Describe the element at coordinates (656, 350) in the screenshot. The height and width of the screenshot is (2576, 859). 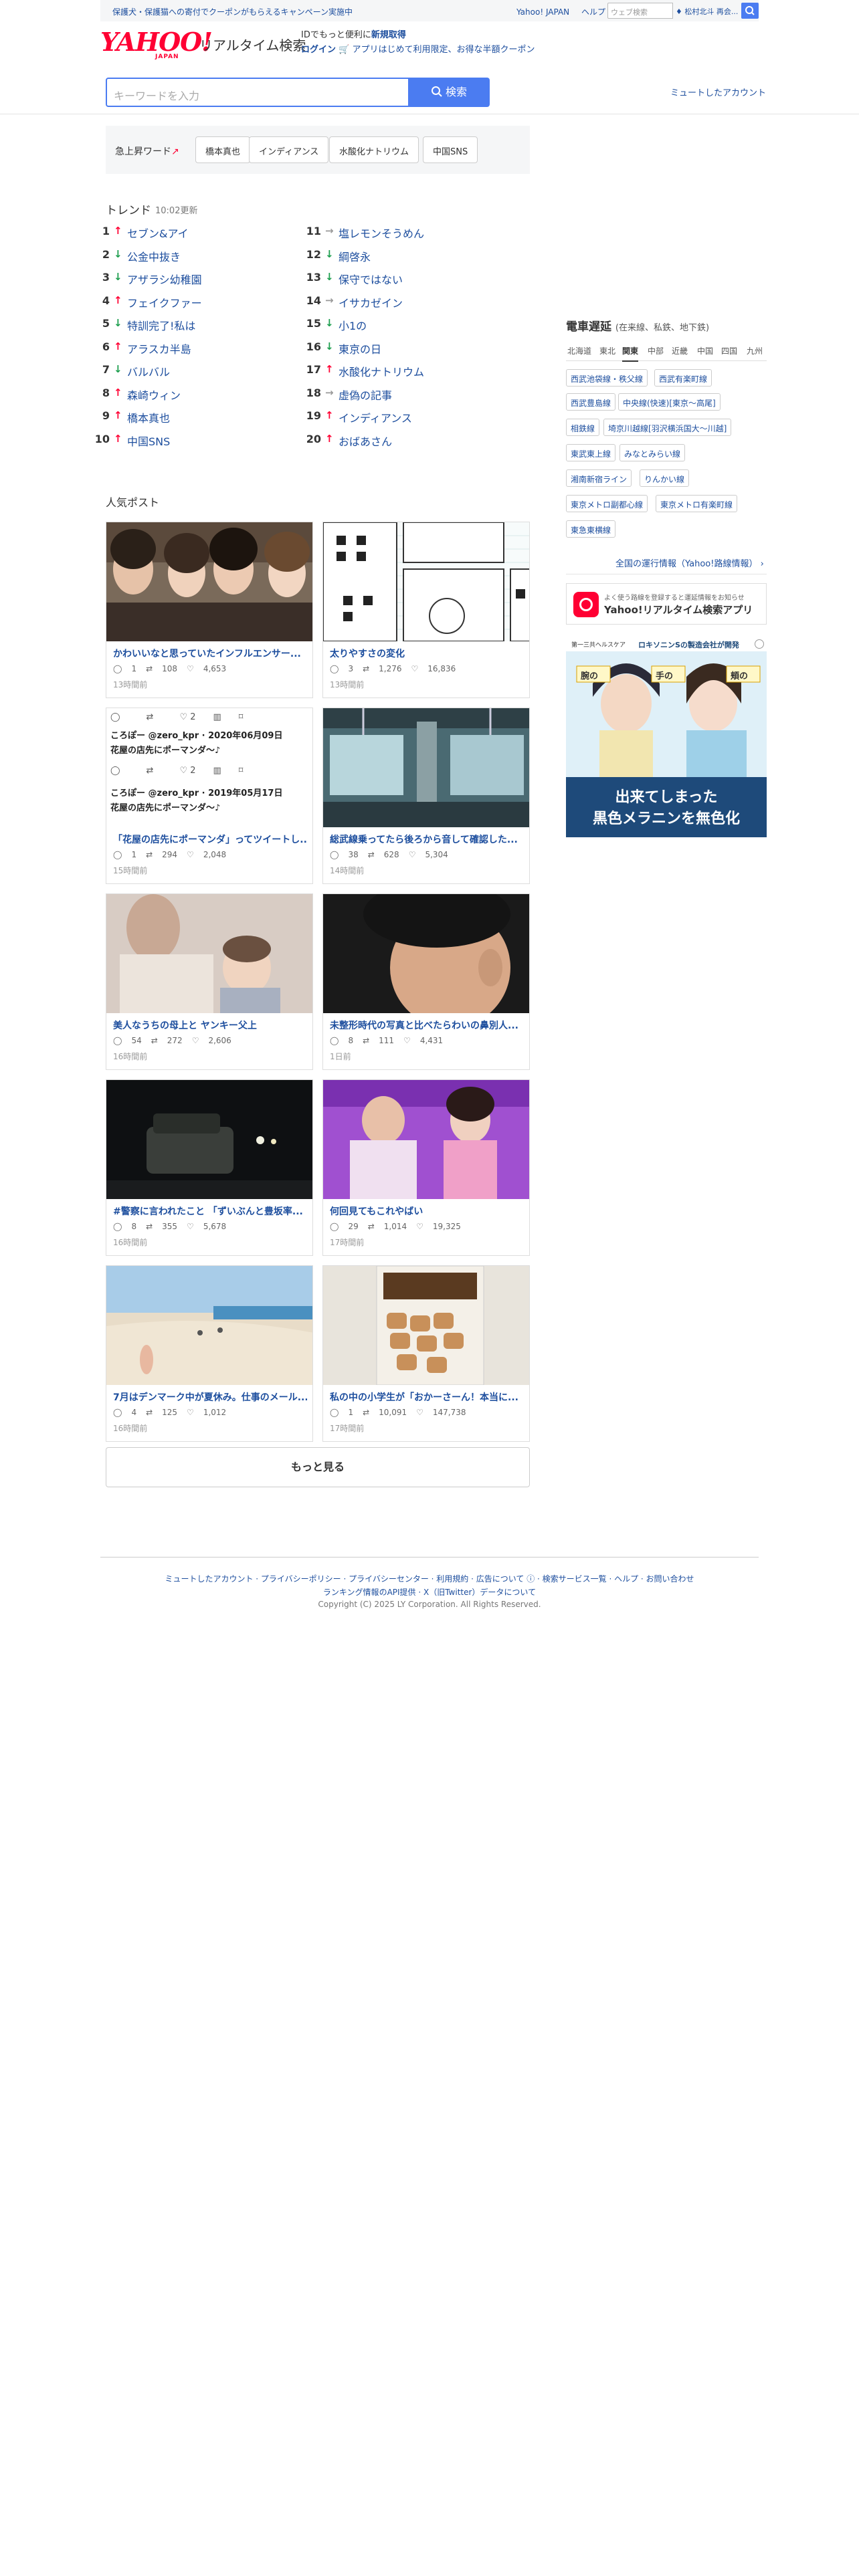
I see `tab-region: 中部` at that location.